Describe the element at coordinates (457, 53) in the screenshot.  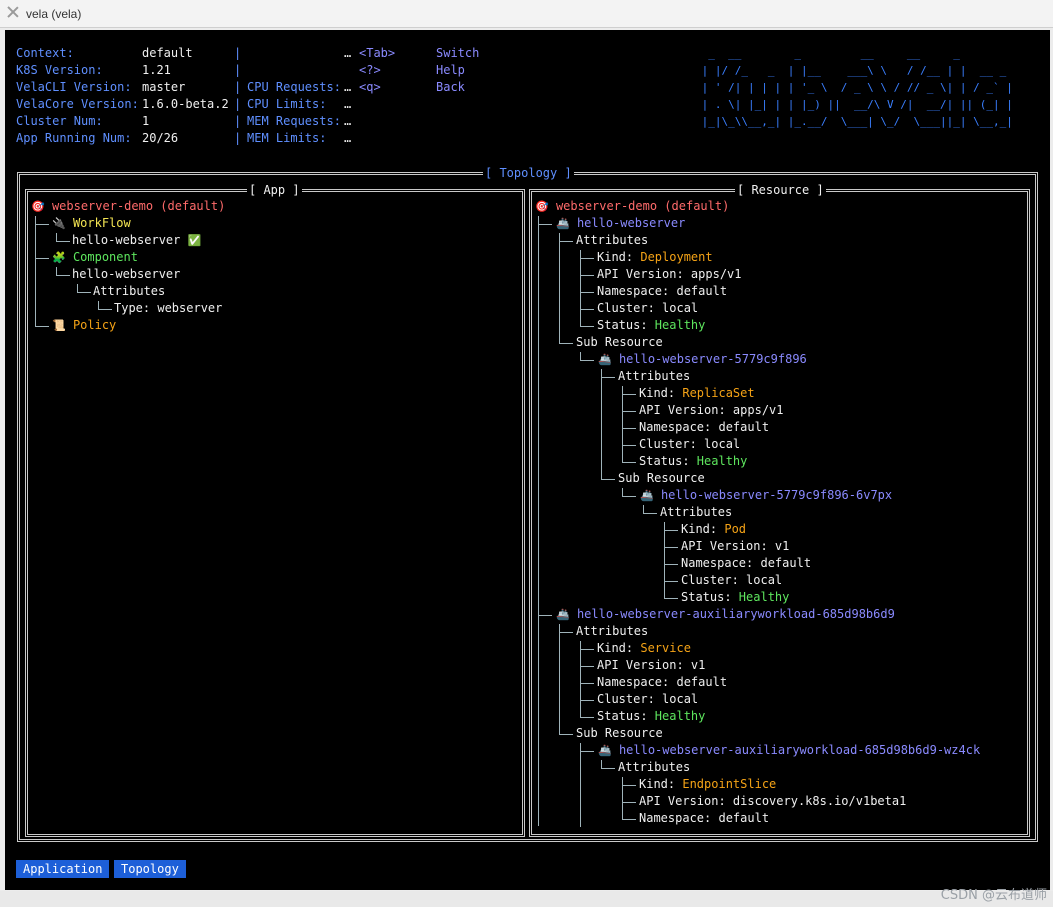
I see `action-switch: Switch` at that location.